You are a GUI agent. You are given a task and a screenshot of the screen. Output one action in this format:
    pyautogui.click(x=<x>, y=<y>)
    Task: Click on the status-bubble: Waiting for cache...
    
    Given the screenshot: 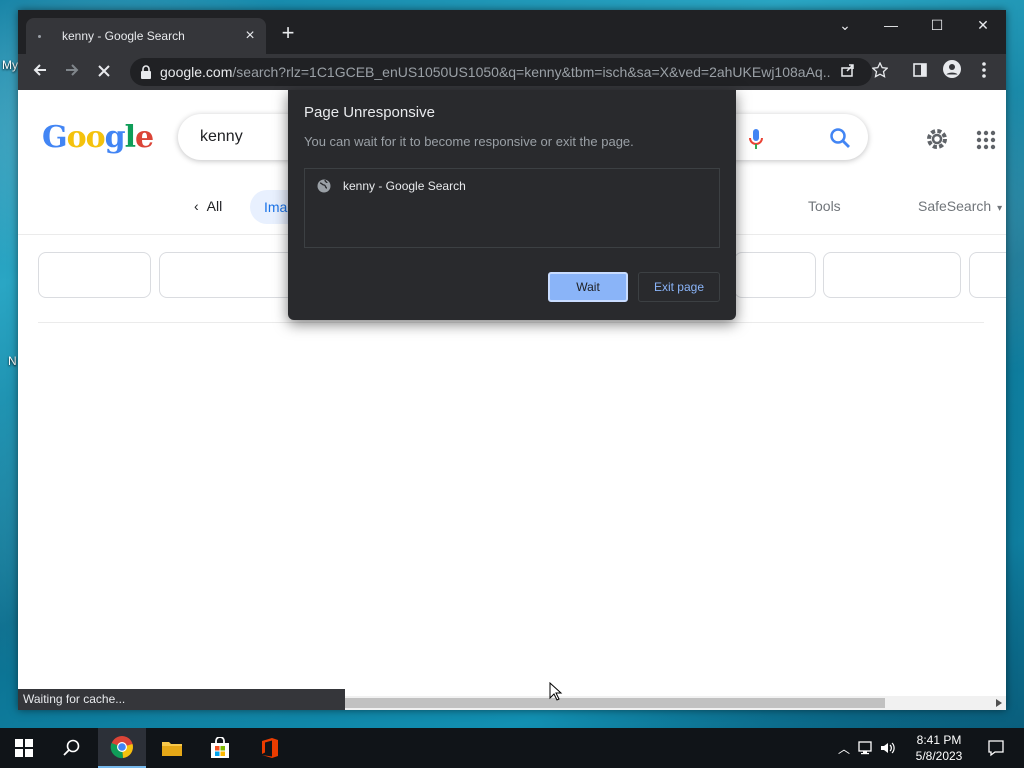 What is the action you would take?
    pyautogui.click(x=181, y=699)
    